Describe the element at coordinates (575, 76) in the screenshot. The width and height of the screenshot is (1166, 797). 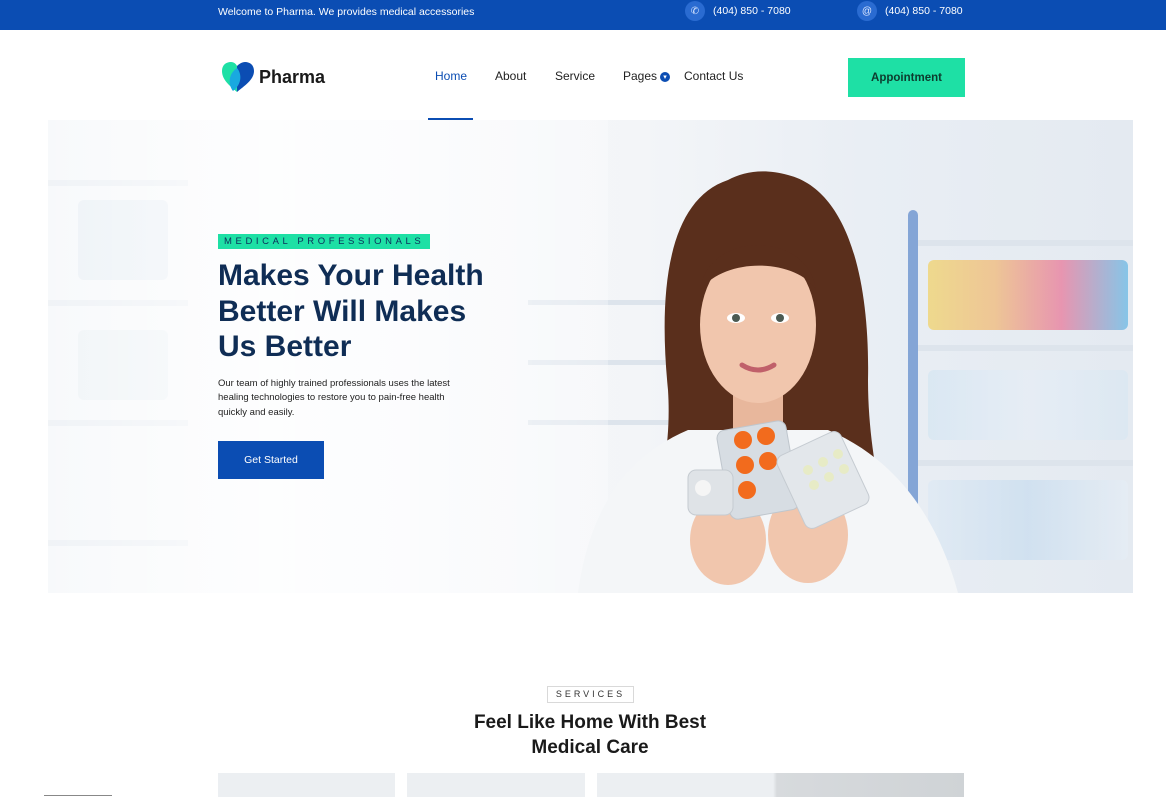
I see `nav-service: Service` at that location.